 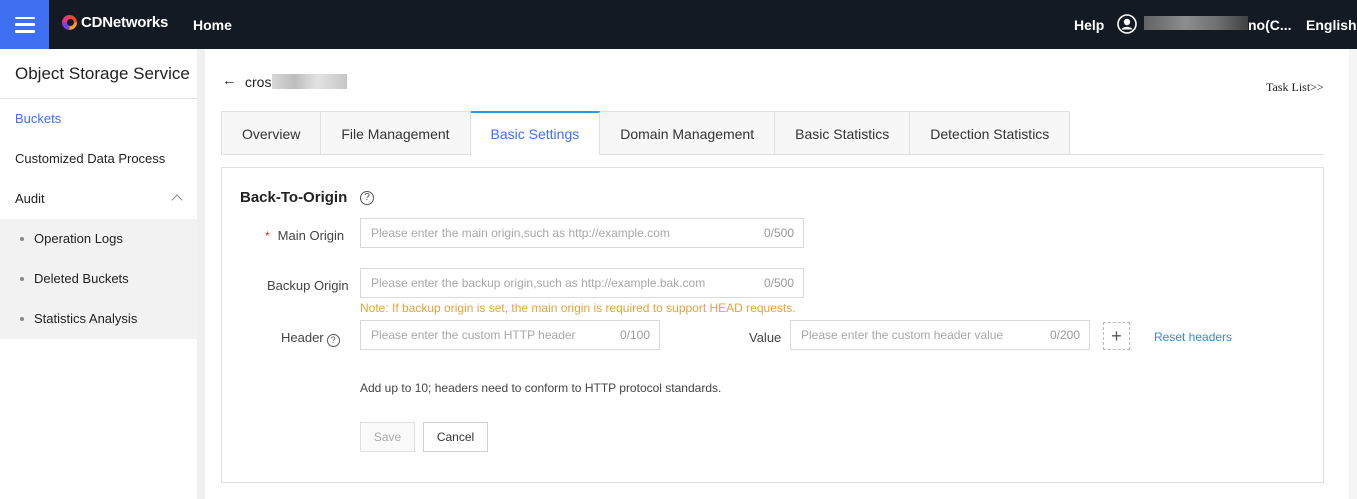 I want to click on bucket-name: cros, so click(x=258, y=82).